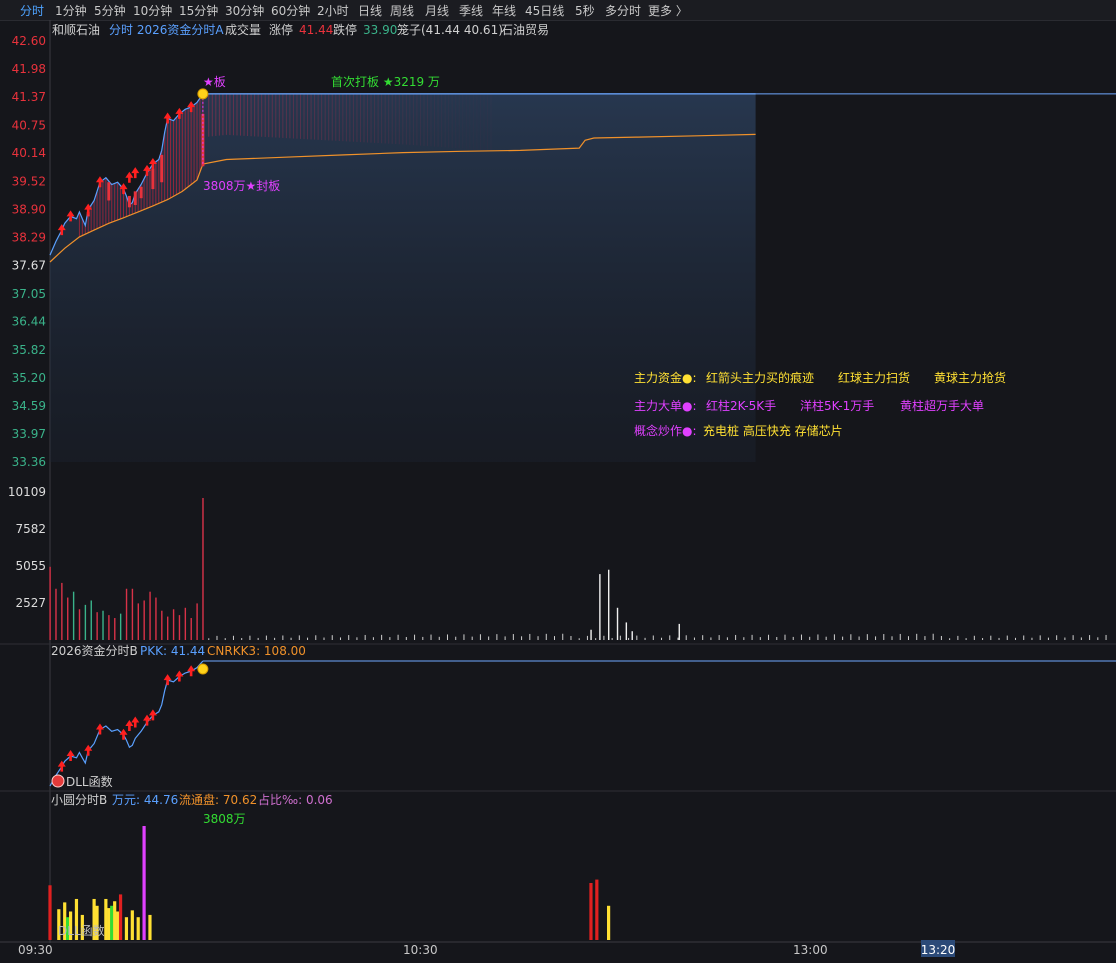 This screenshot has width=1116, height=963. Describe the element at coordinates (402, 10) in the screenshot. I see `tab-9: 周线` at that location.